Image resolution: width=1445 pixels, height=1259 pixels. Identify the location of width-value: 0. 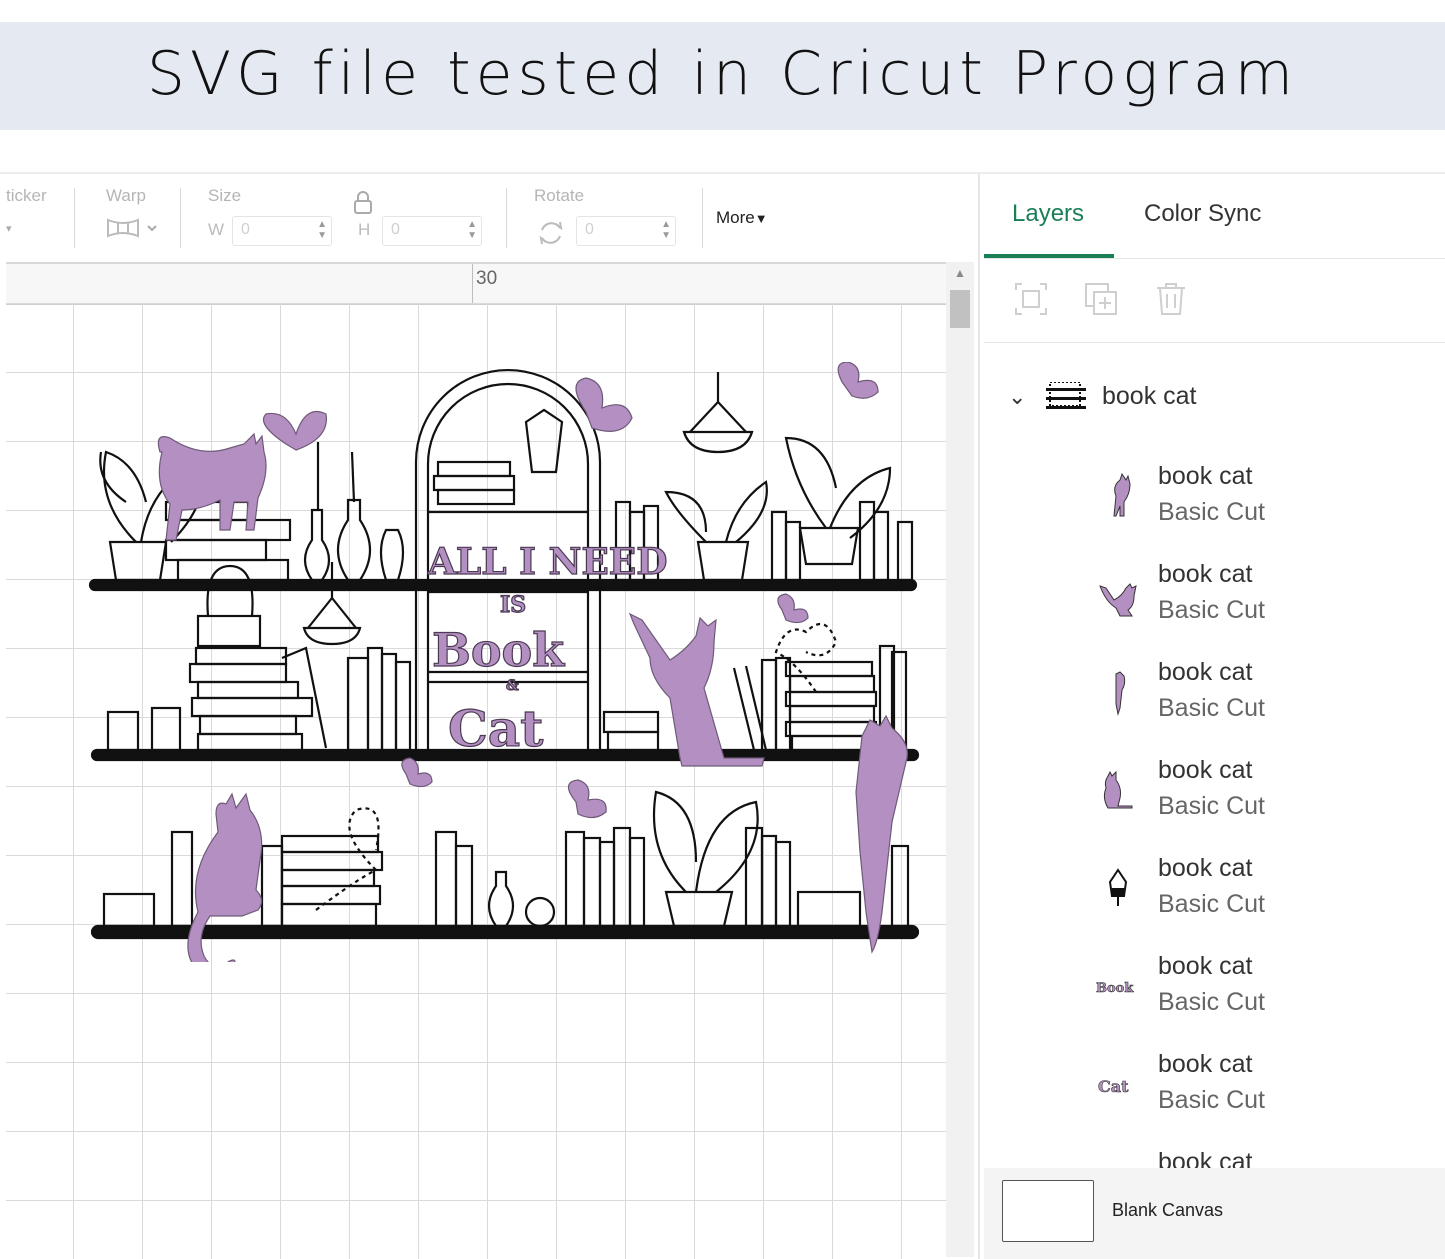
(245, 229).